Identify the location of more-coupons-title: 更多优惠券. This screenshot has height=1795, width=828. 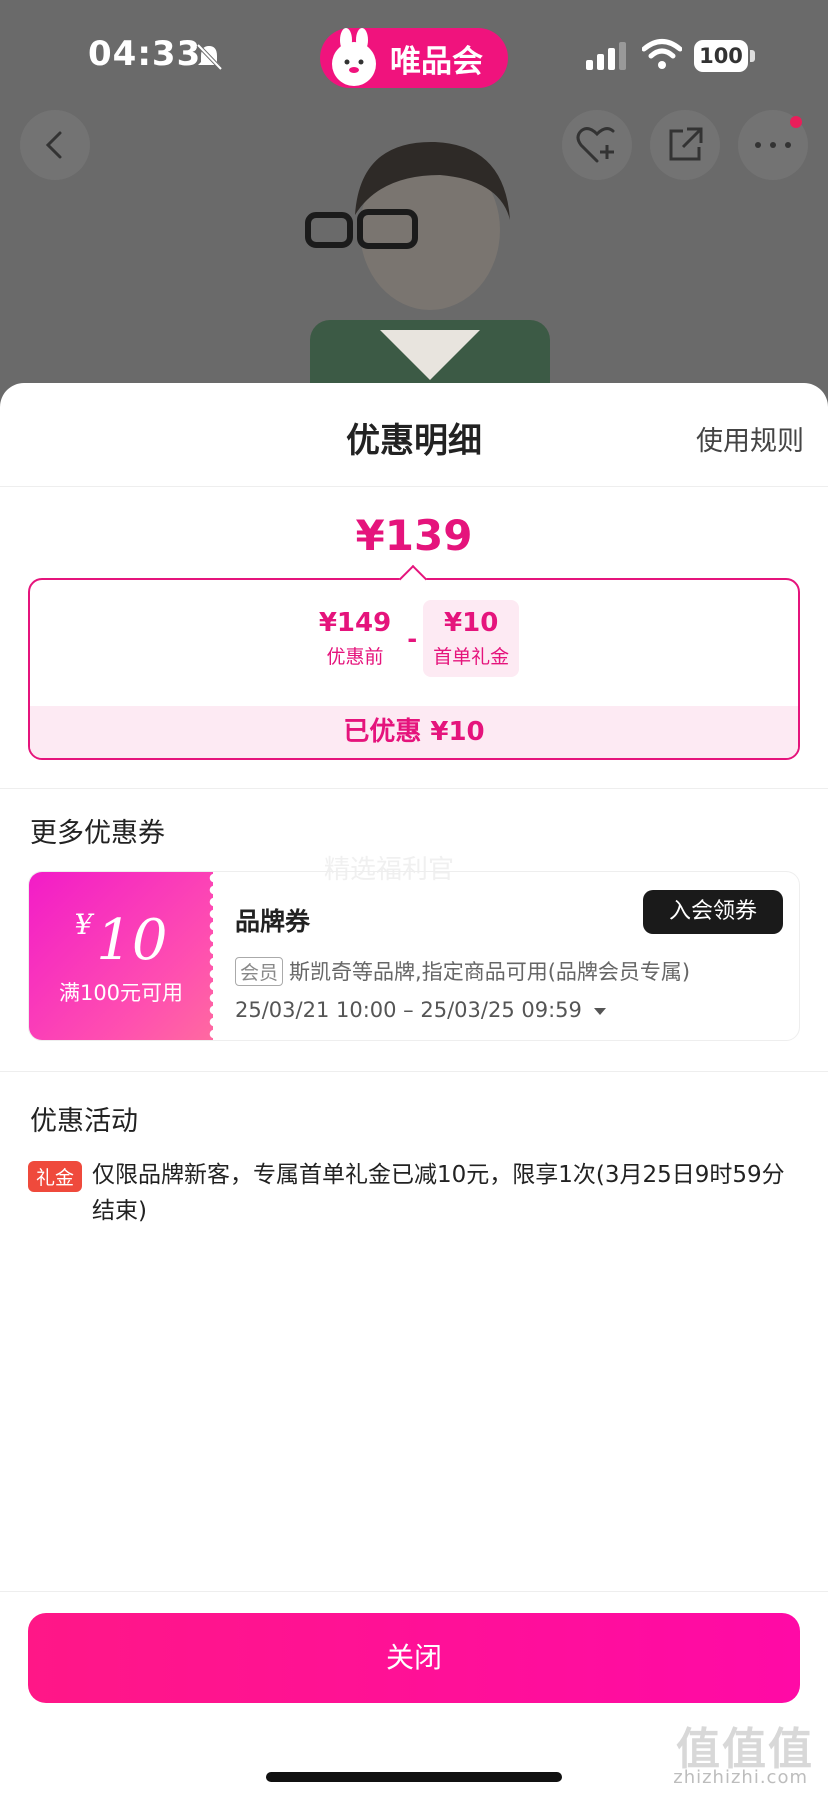
(97, 833).